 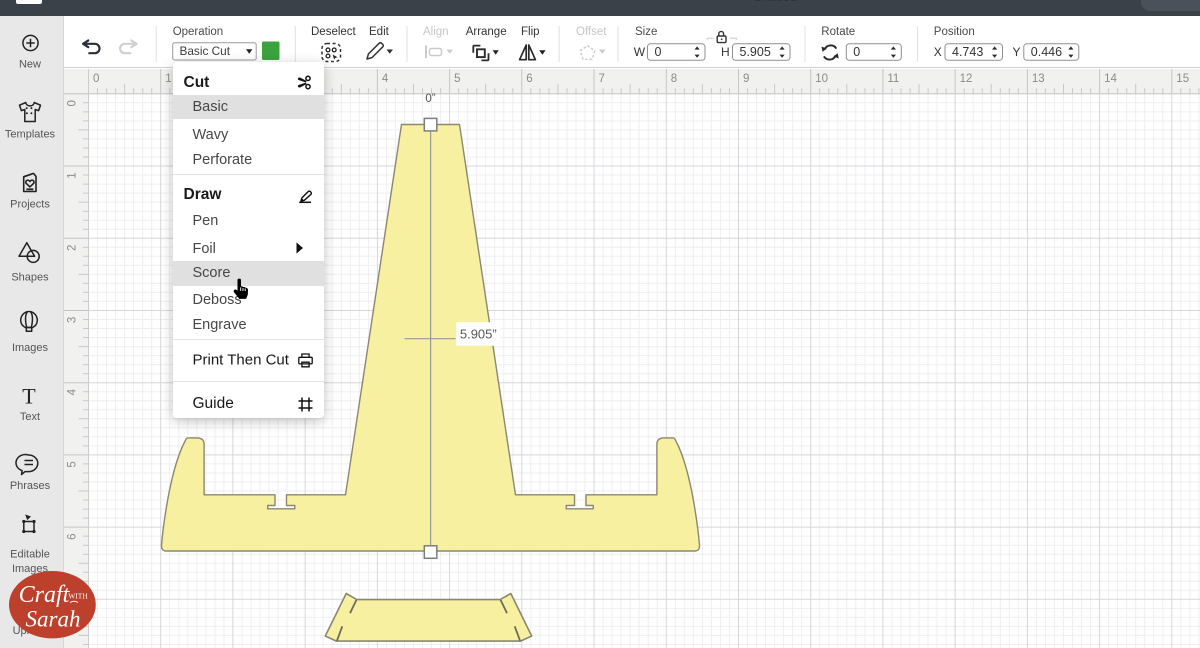 What do you see at coordinates (967, 52) in the screenshot?
I see `svg-text: 4.743` at bounding box center [967, 52].